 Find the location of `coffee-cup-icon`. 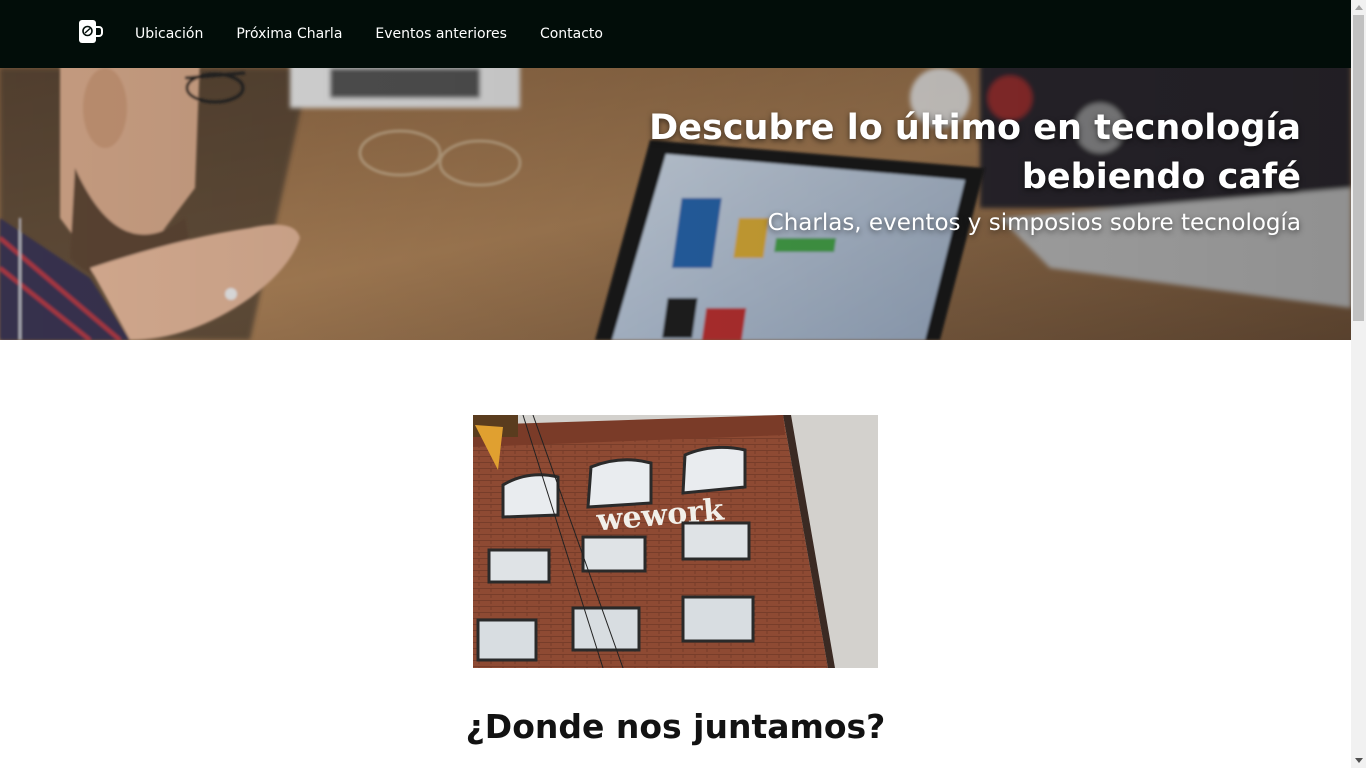

coffee-cup-icon is located at coordinates (91, 32).